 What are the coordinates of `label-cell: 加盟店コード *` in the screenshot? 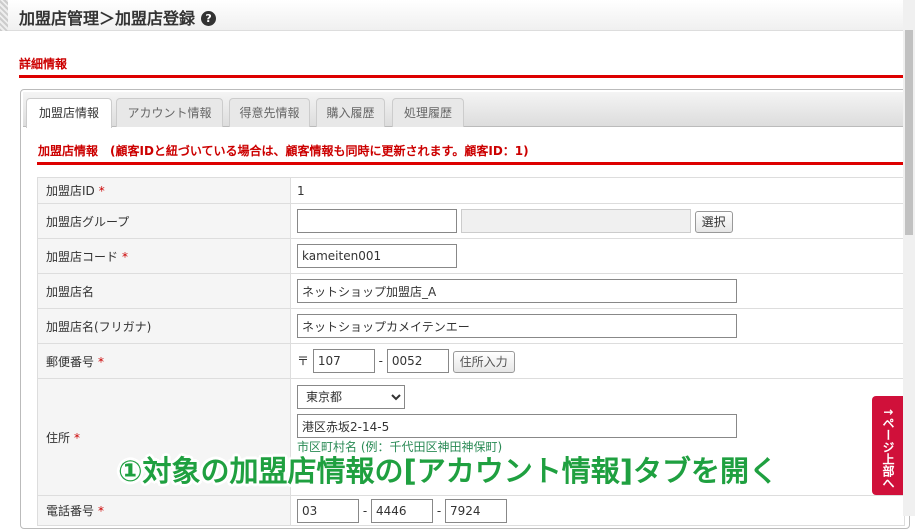 It's located at (164, 256).